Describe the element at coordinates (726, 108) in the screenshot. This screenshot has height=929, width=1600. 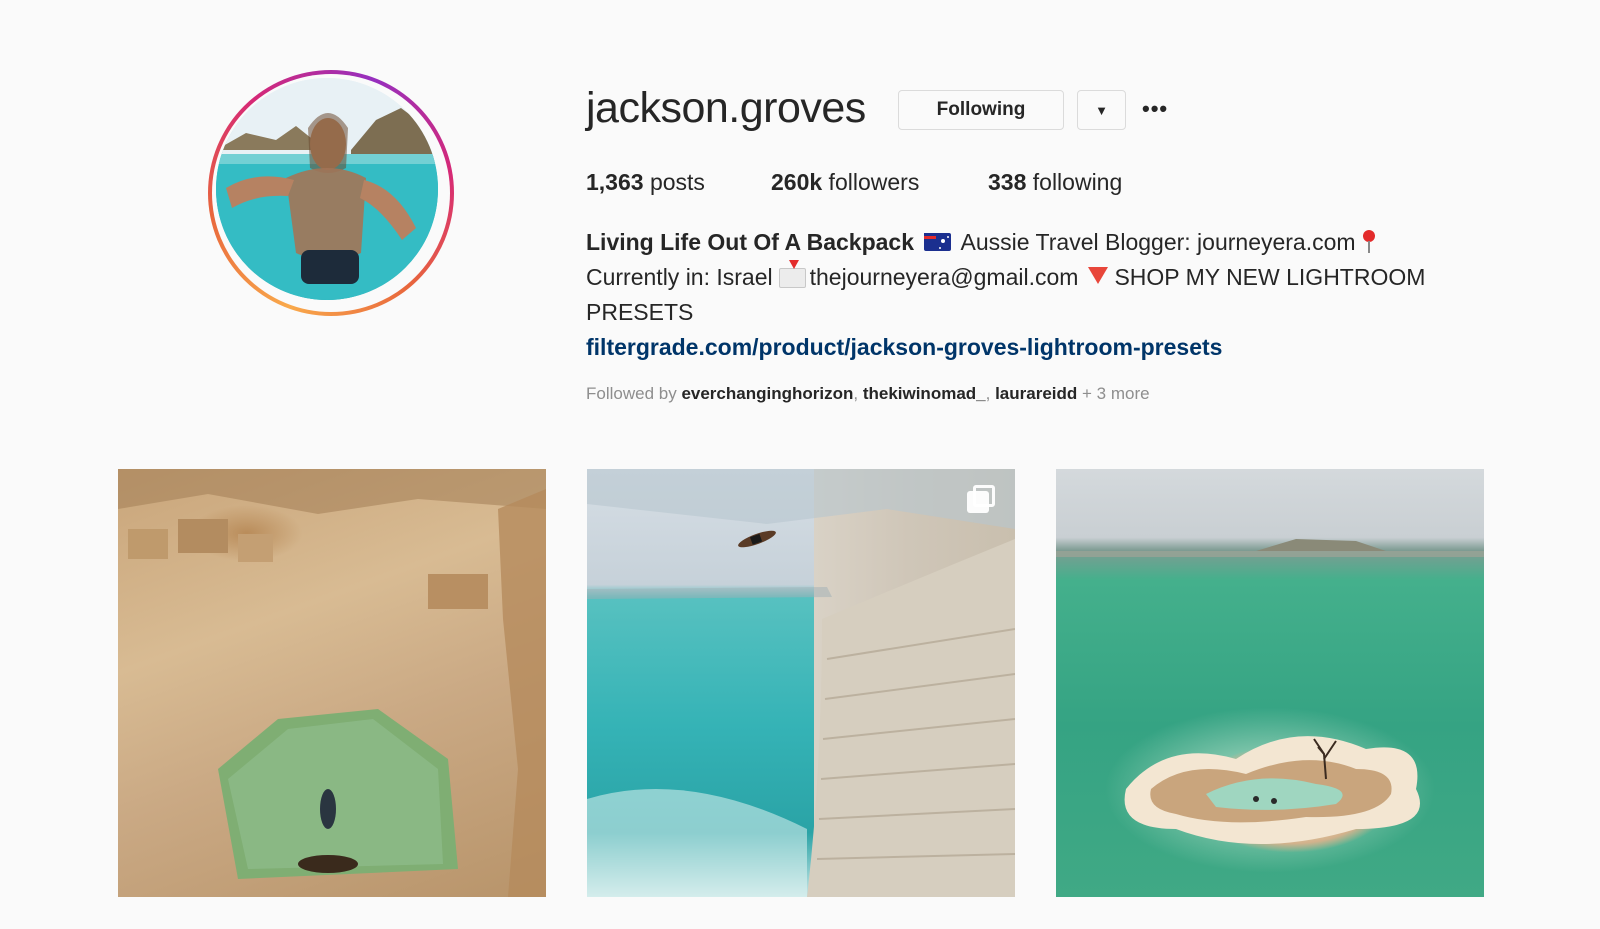
I see `profile-username: jackson.groves` at that location.